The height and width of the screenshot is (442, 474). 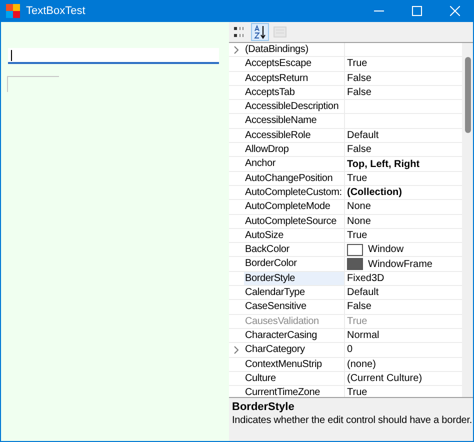 What do you see at coordinates (294, 307) in the screenshot?
I see `property-name: CaseSensitive` at bounding box center [294, 307].